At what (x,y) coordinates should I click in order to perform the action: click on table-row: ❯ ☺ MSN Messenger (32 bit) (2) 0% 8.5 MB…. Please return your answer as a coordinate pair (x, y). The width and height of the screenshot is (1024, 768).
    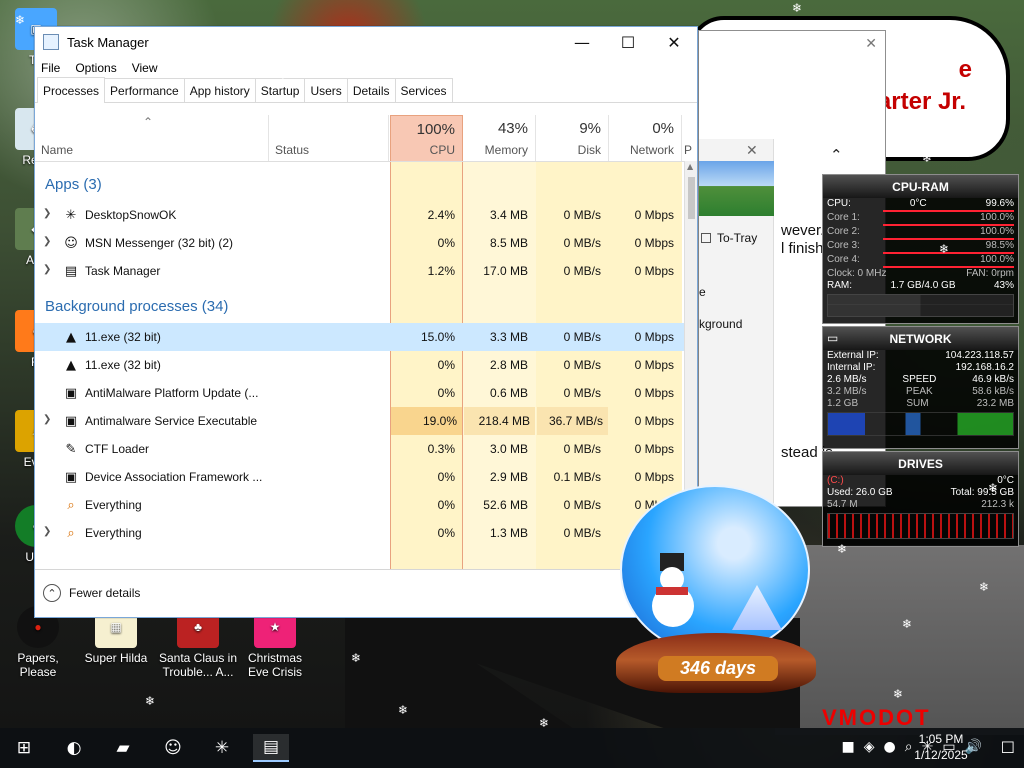
    Looking at the image, I should click on (359, 243).